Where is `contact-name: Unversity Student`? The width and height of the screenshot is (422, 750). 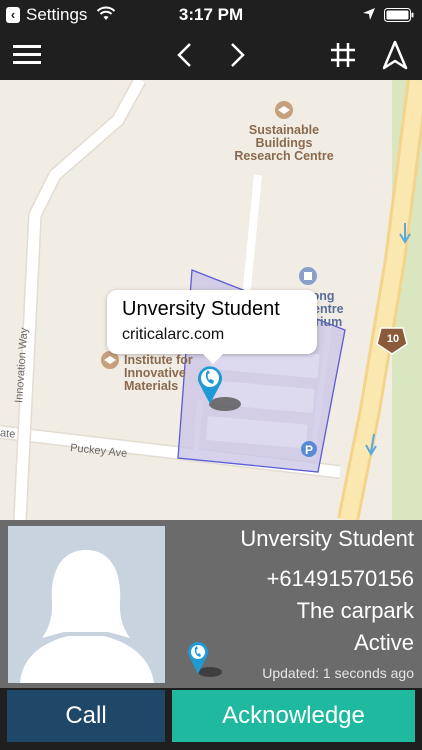 contact-name: Unversity Student is located at coordinates (327, 538).